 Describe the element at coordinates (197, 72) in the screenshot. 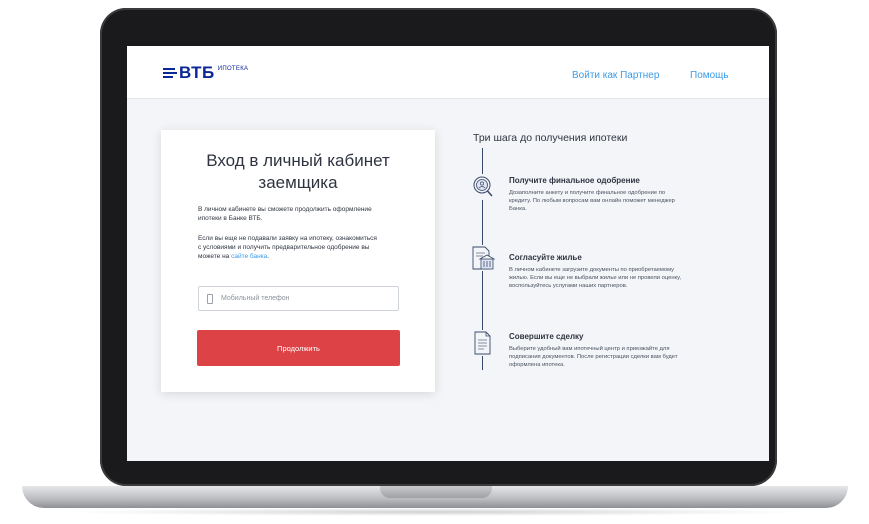

I see `logo-text: ВТБ` at that location.